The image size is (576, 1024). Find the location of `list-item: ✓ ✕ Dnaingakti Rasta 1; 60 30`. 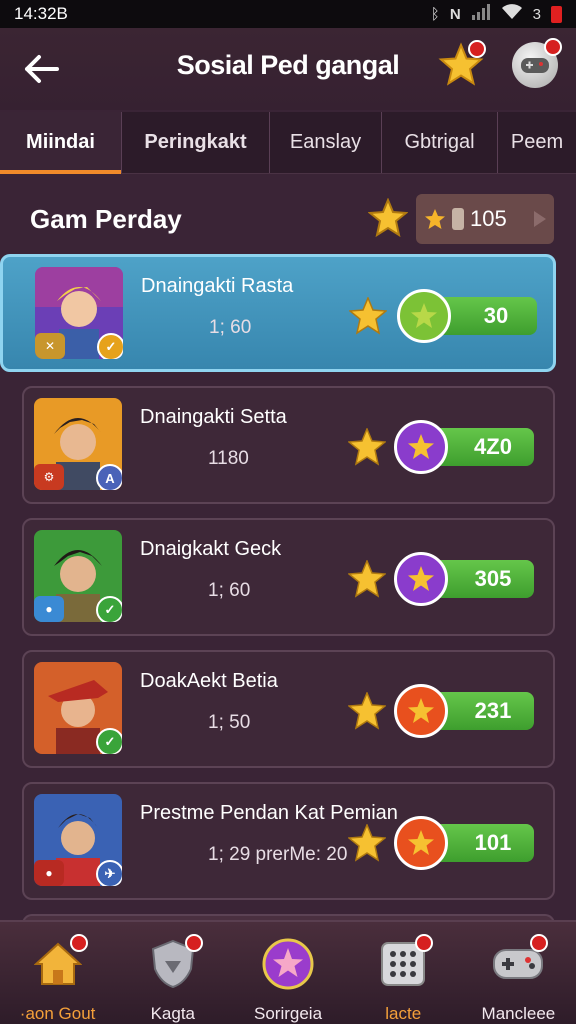

list-item: ✓ ✕ Dnaingakti Rasta 1; 60 30 is located at coordinates (278, 313).